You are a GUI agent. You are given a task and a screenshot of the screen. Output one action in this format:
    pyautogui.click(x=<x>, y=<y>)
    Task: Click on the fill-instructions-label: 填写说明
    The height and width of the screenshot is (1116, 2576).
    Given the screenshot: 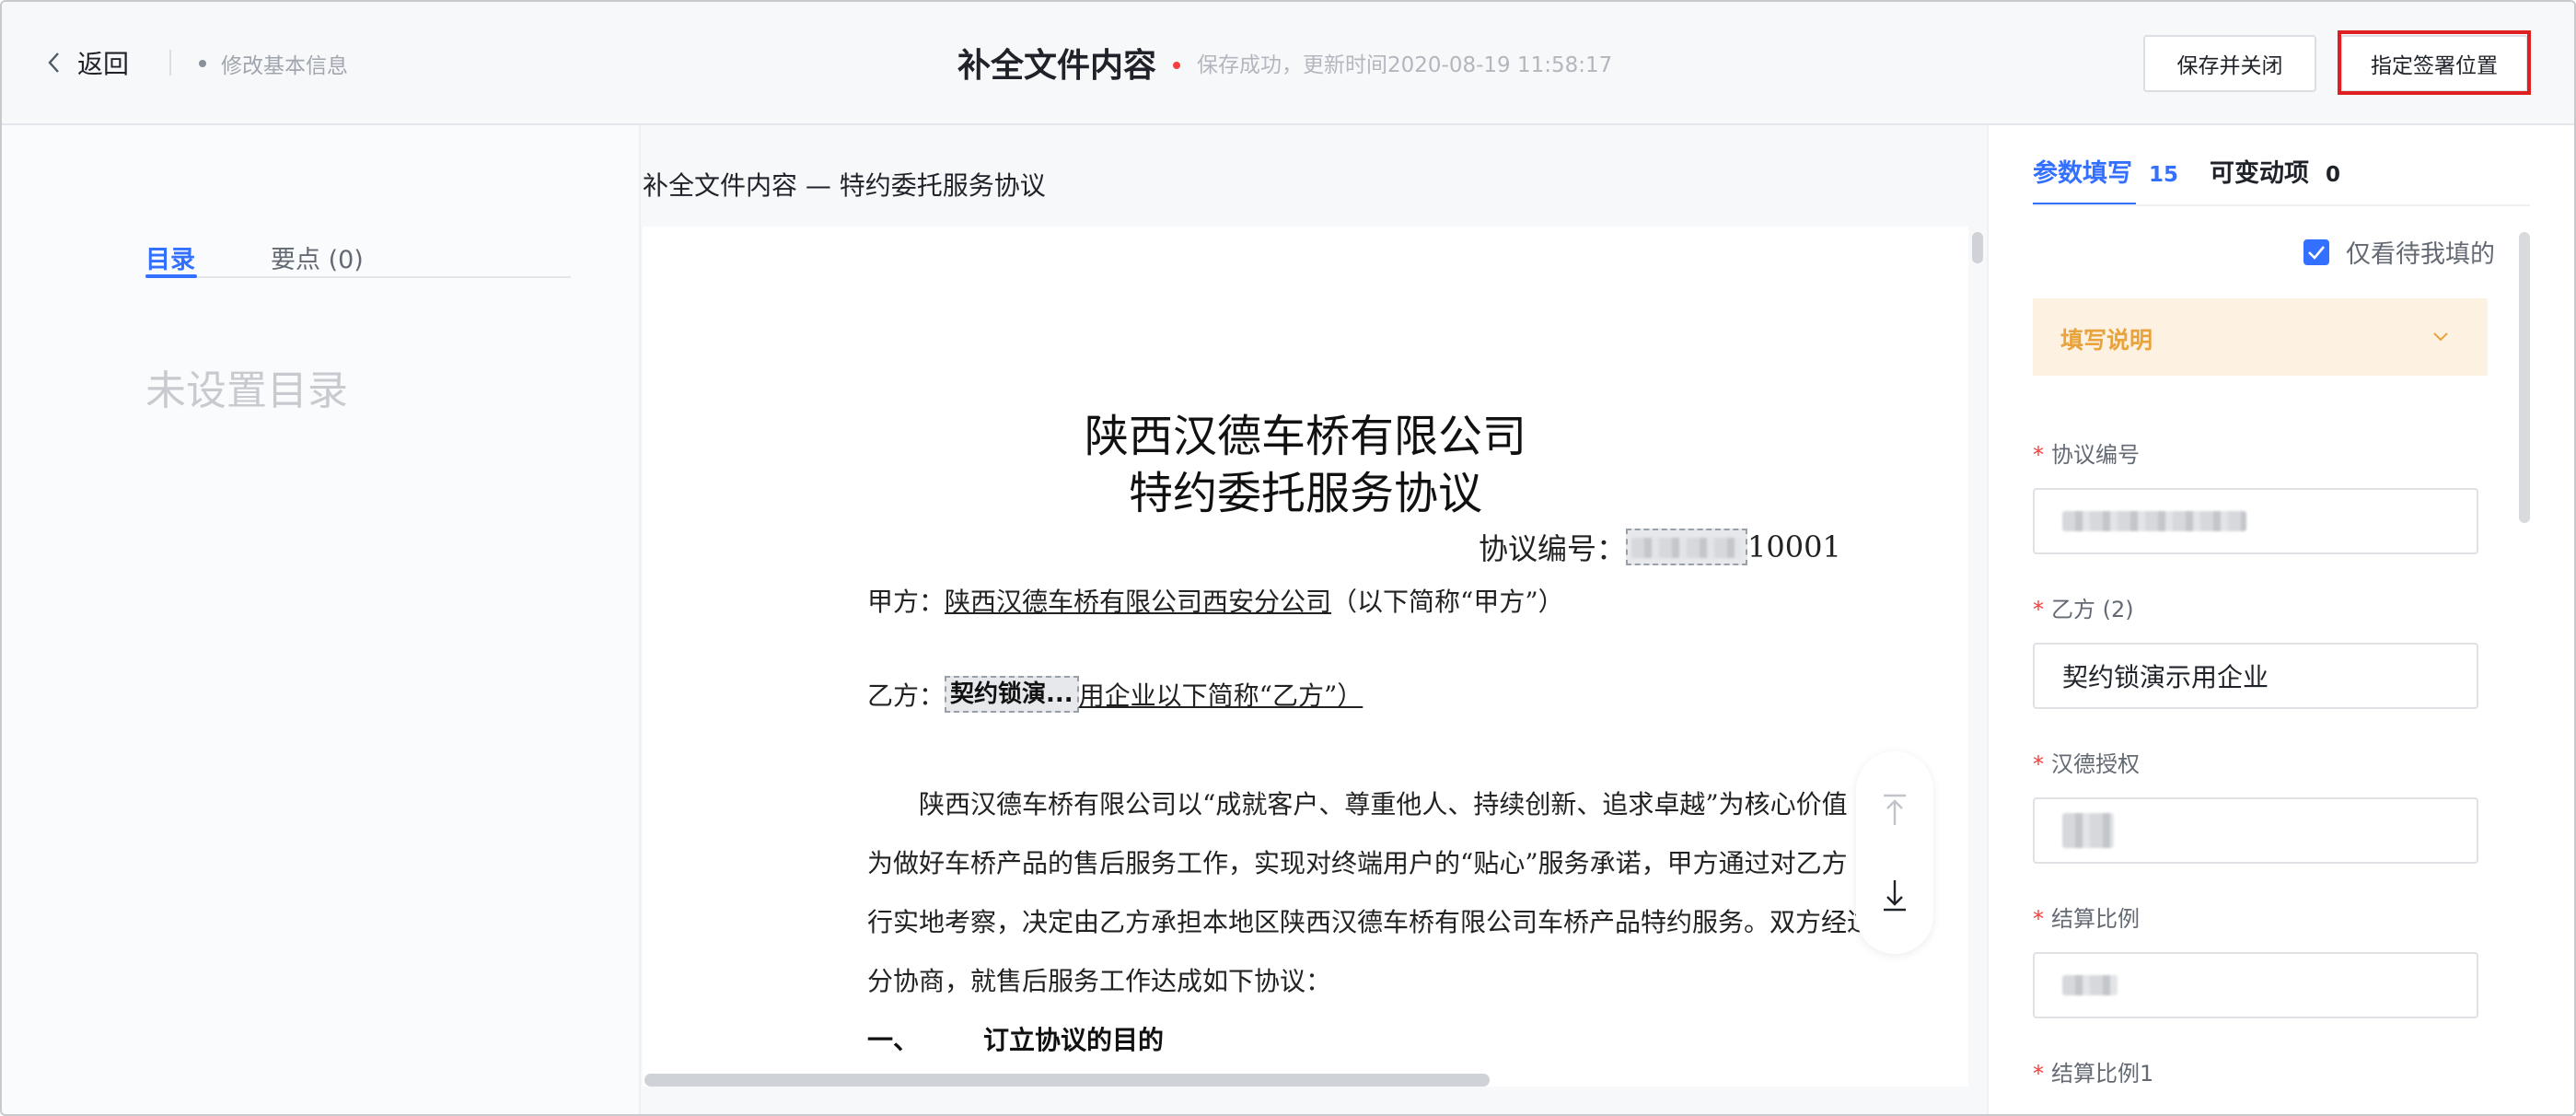 What is the action you would take?
    pyautogui.click(x=2106, y=340)
    